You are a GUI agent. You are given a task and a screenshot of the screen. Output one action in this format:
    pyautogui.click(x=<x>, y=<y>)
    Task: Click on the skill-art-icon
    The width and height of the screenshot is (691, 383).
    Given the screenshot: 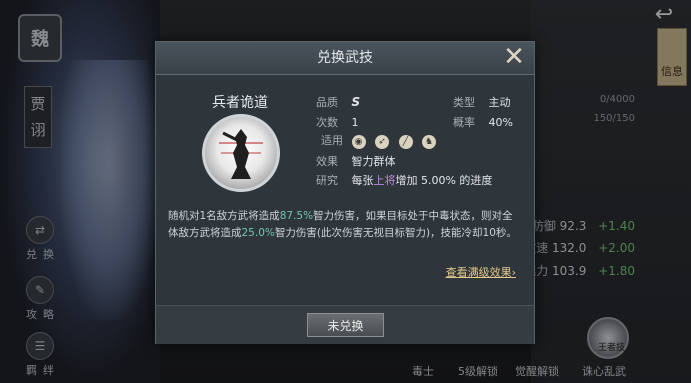 What is the action you would take?
    pyautogui.click(x=241, y=153)
    